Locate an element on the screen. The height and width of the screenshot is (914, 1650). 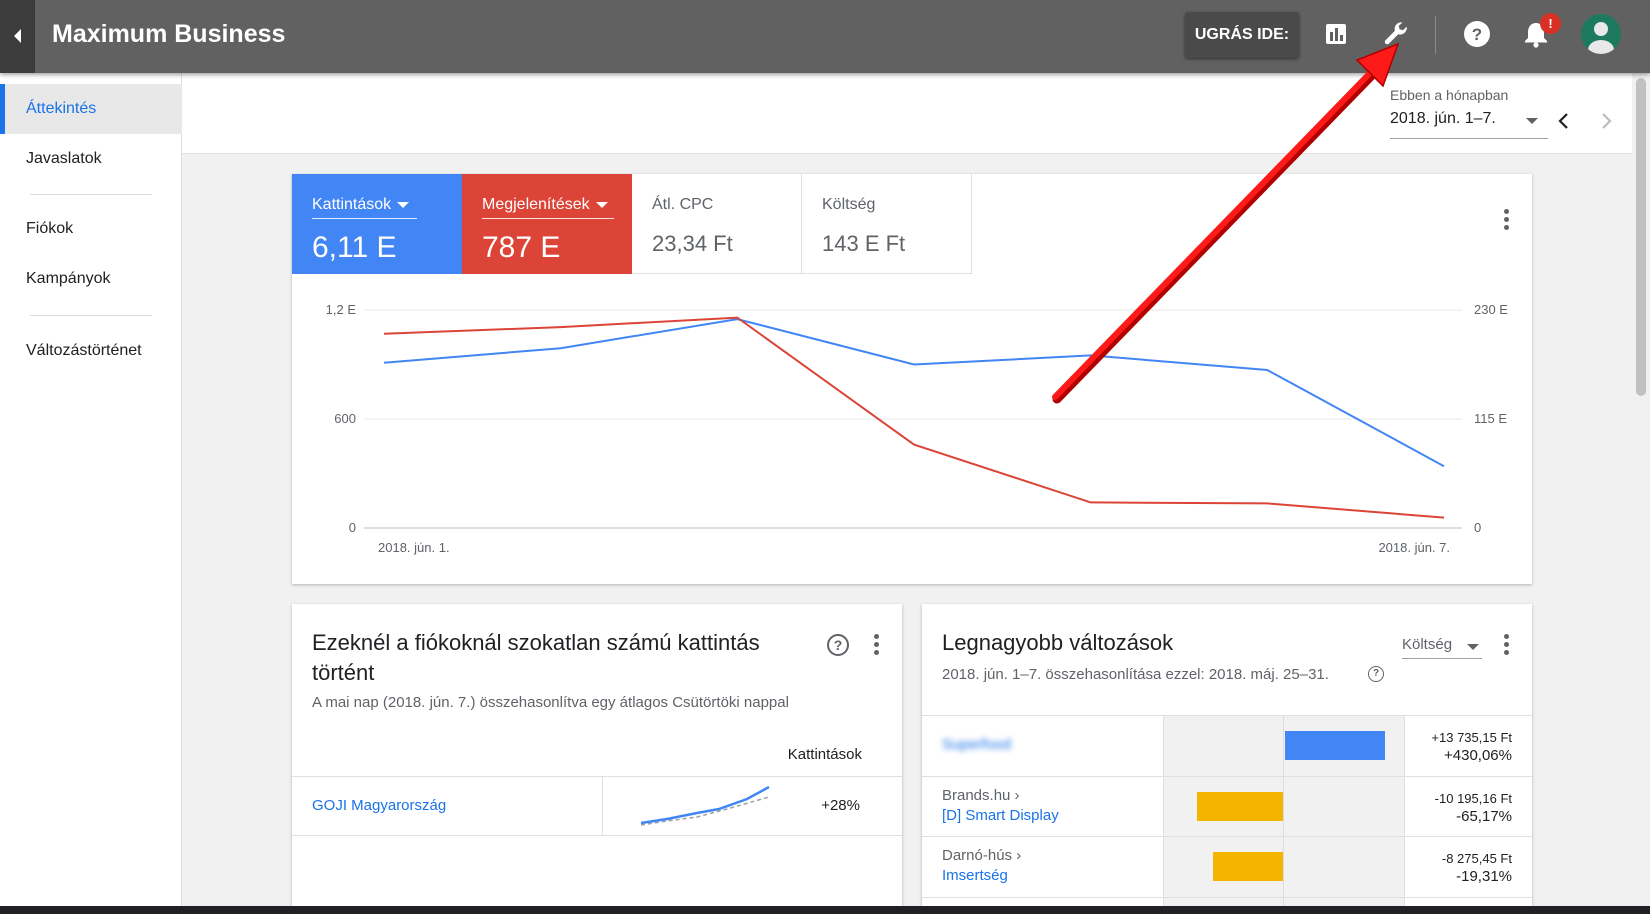
change-percent: +430,06% is located at coordinates (1478, 755).